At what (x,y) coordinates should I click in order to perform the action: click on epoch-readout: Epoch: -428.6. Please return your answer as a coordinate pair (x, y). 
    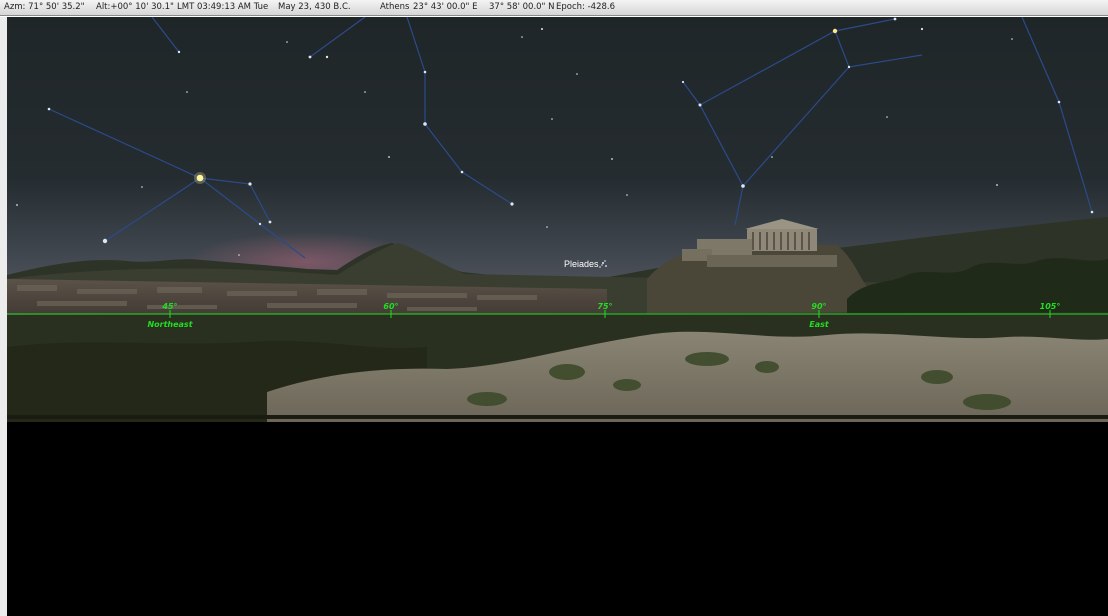
    Looking at the image, I should click on (585, 7).